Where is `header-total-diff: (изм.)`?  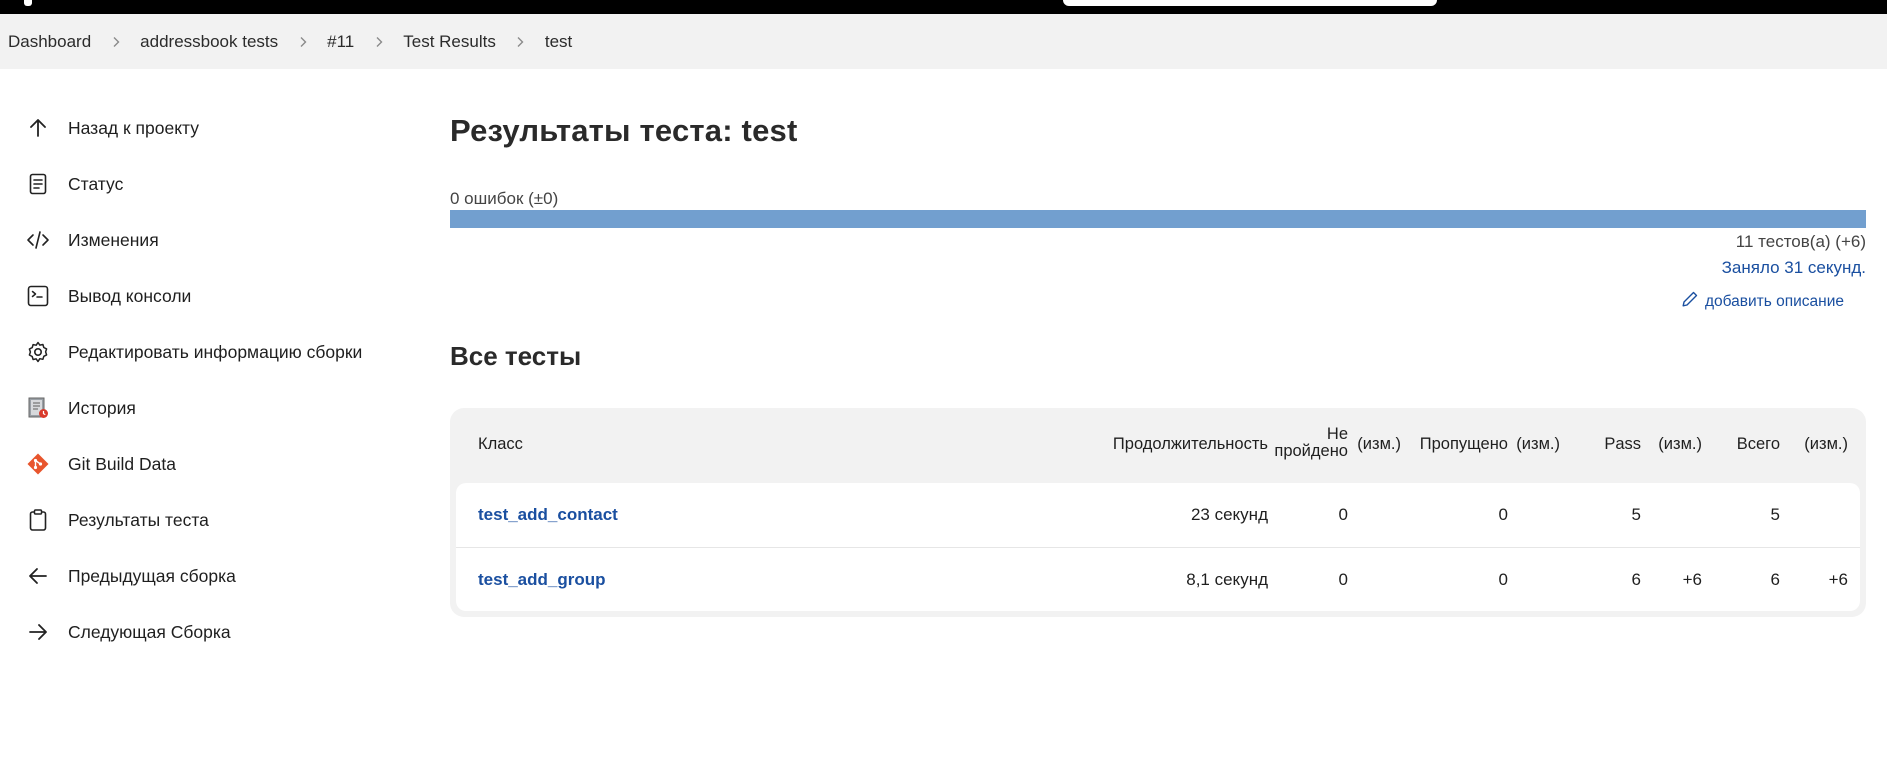
header-total-diff: (изм.) is located at coordinates (1826, 444).